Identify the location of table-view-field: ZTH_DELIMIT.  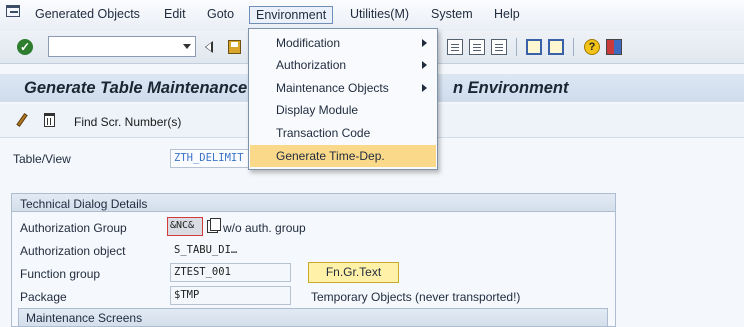
(210, 158).